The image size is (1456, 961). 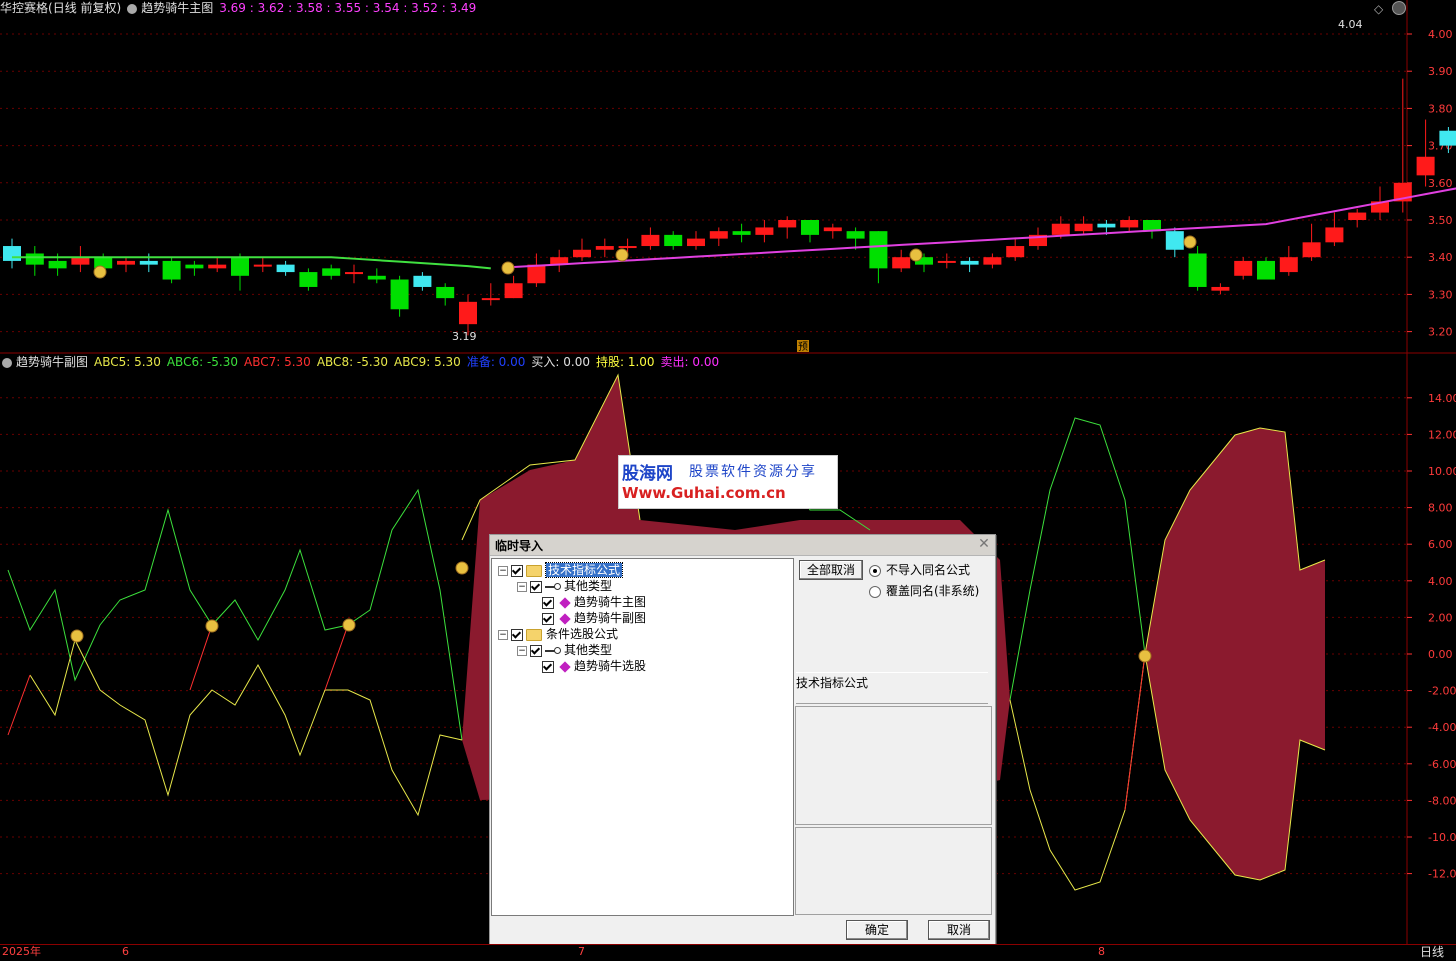 What do you see at coordinates (560, 362) in the screenshot?
I see `readout-item: 买入: 0.00` at bounding box center [560, 362].